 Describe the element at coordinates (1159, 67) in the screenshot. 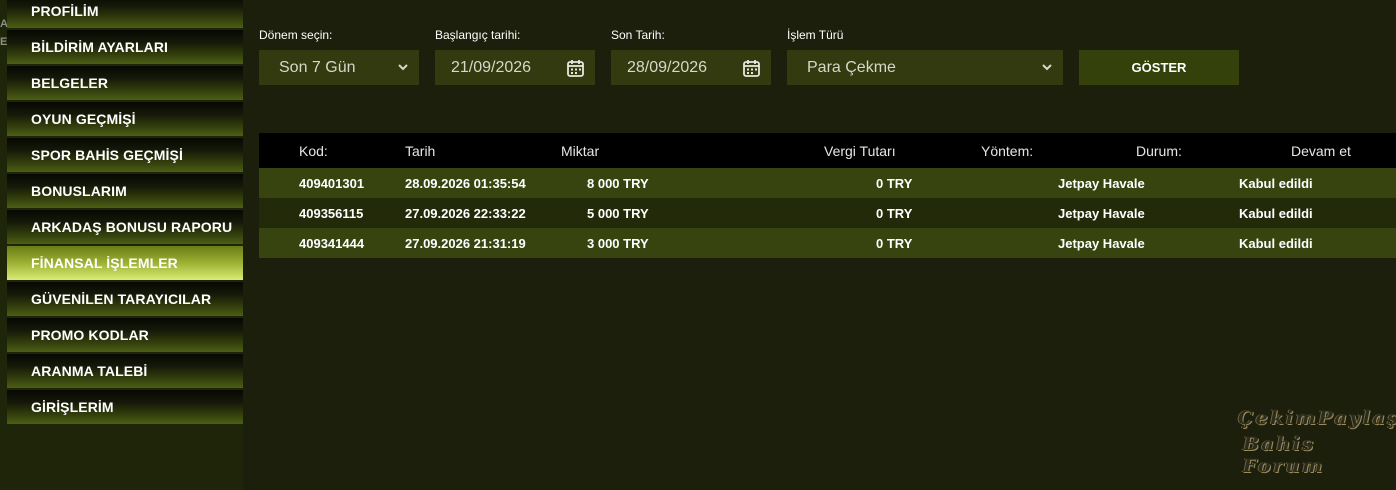

I see `show-button: GÖSTER` at that location.